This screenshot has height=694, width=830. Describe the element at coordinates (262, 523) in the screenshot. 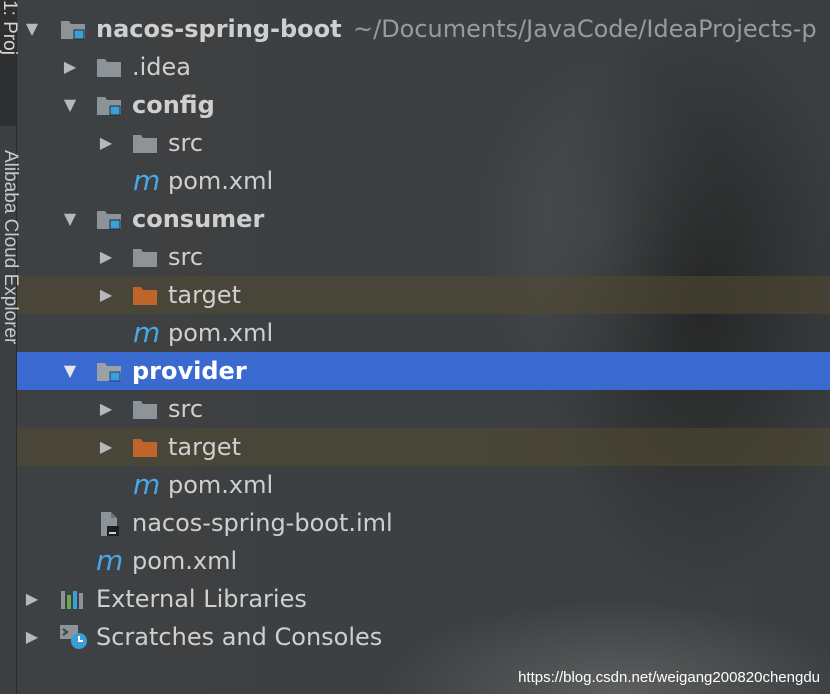

I see `file-label: nacos-spring-boot.iml` at that location.